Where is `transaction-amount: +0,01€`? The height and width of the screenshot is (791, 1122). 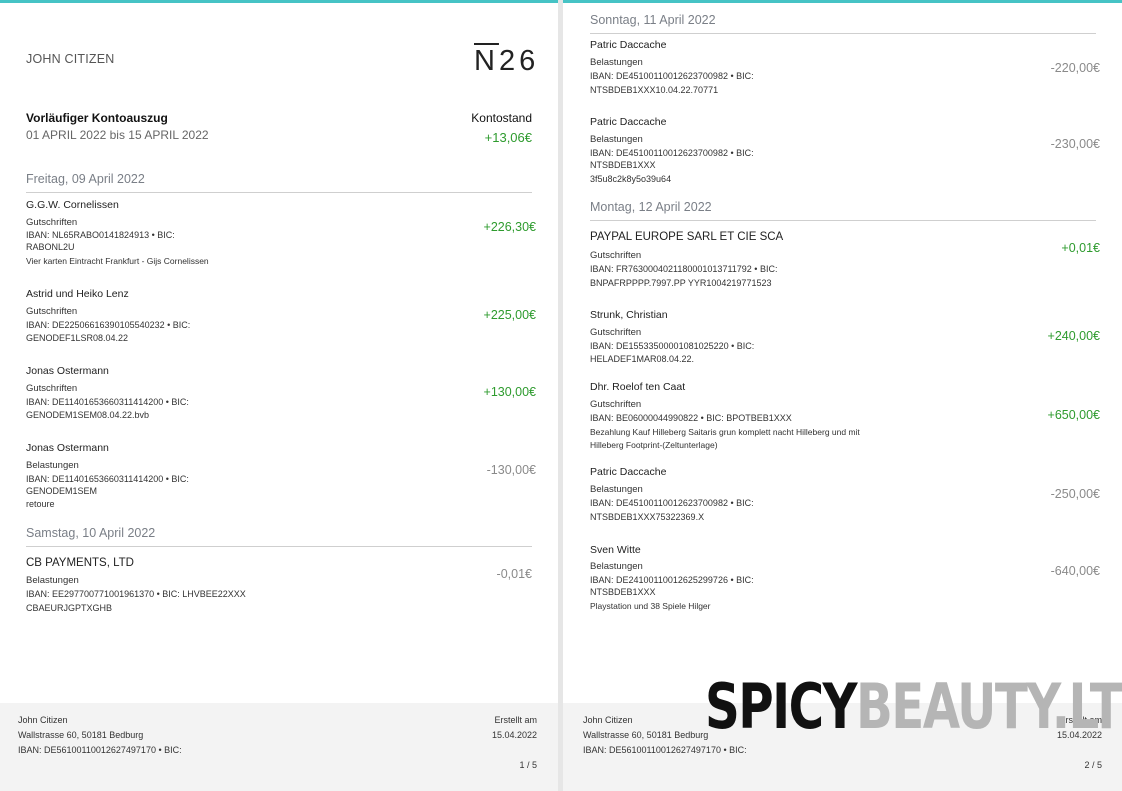
transaction-amount: +0,01€ is located at coordinates (1080, 248).